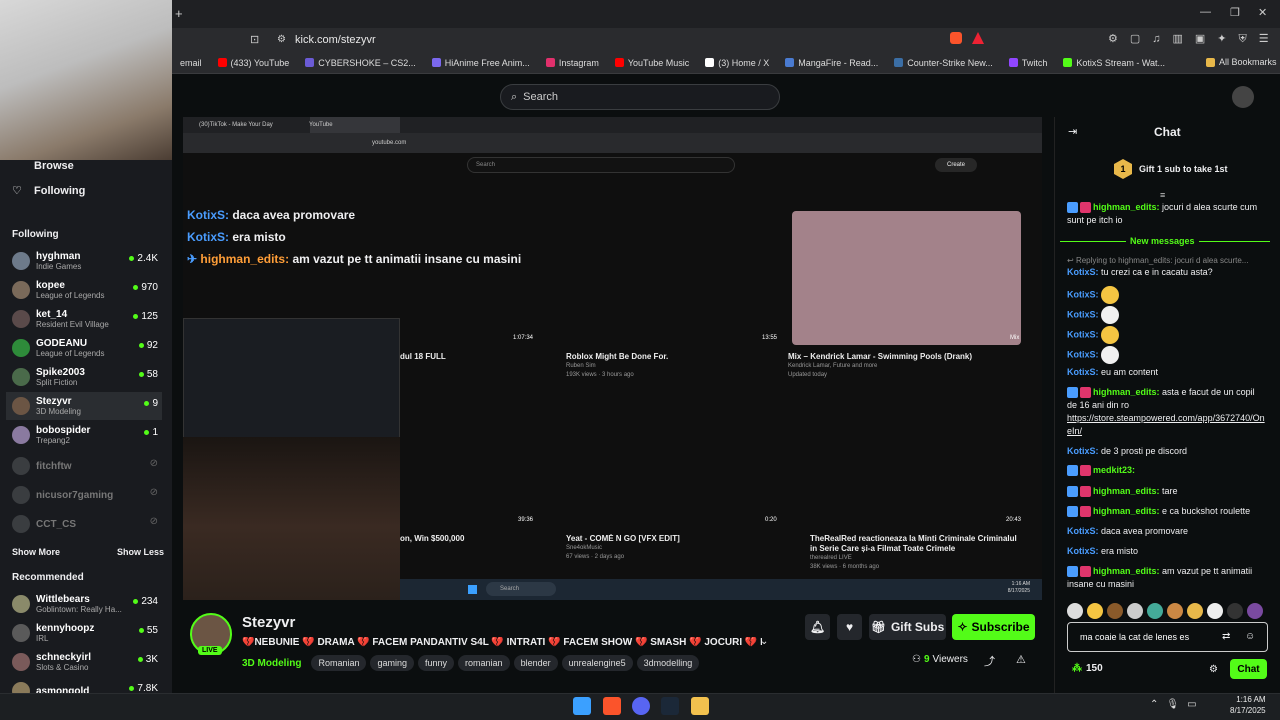 This screenshot has width=1280, height=720. What do you see at coordinates (1183, 169) in the screenshot?
I see `gift-prompt: Gift 1 sub to take 1st` at bounding box center [1183, 169].